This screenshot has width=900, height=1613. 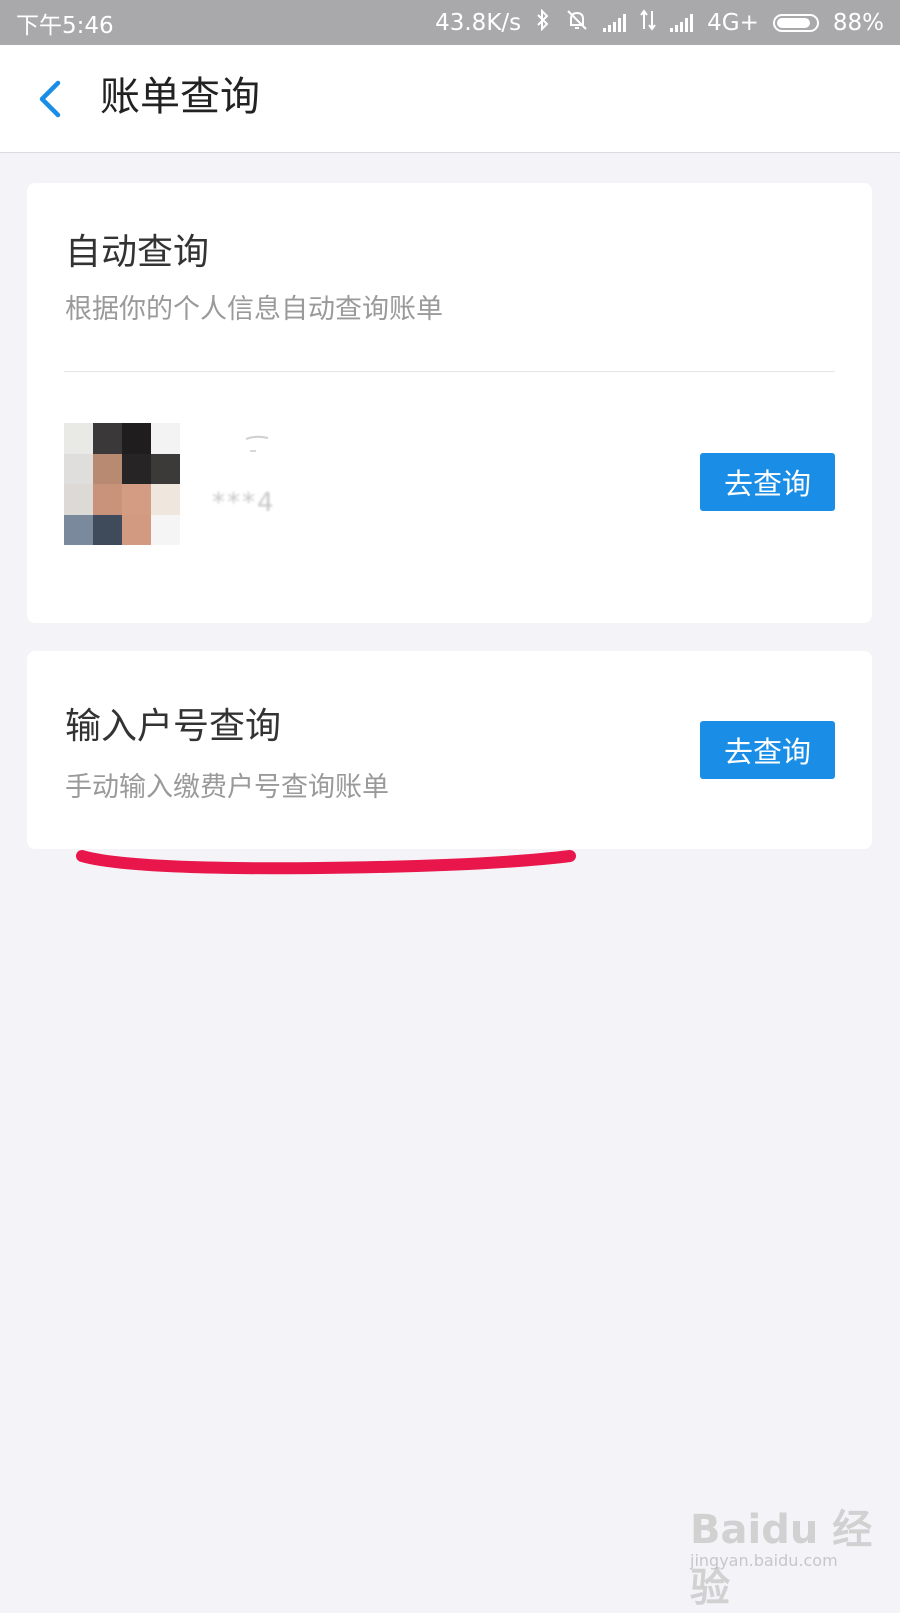 What do you see at coordinates (254, 309) in the screenshot?
I see `auto-query-subtitle: 根据你的个人信息自动查询账单` at bounding box center [254, 309].